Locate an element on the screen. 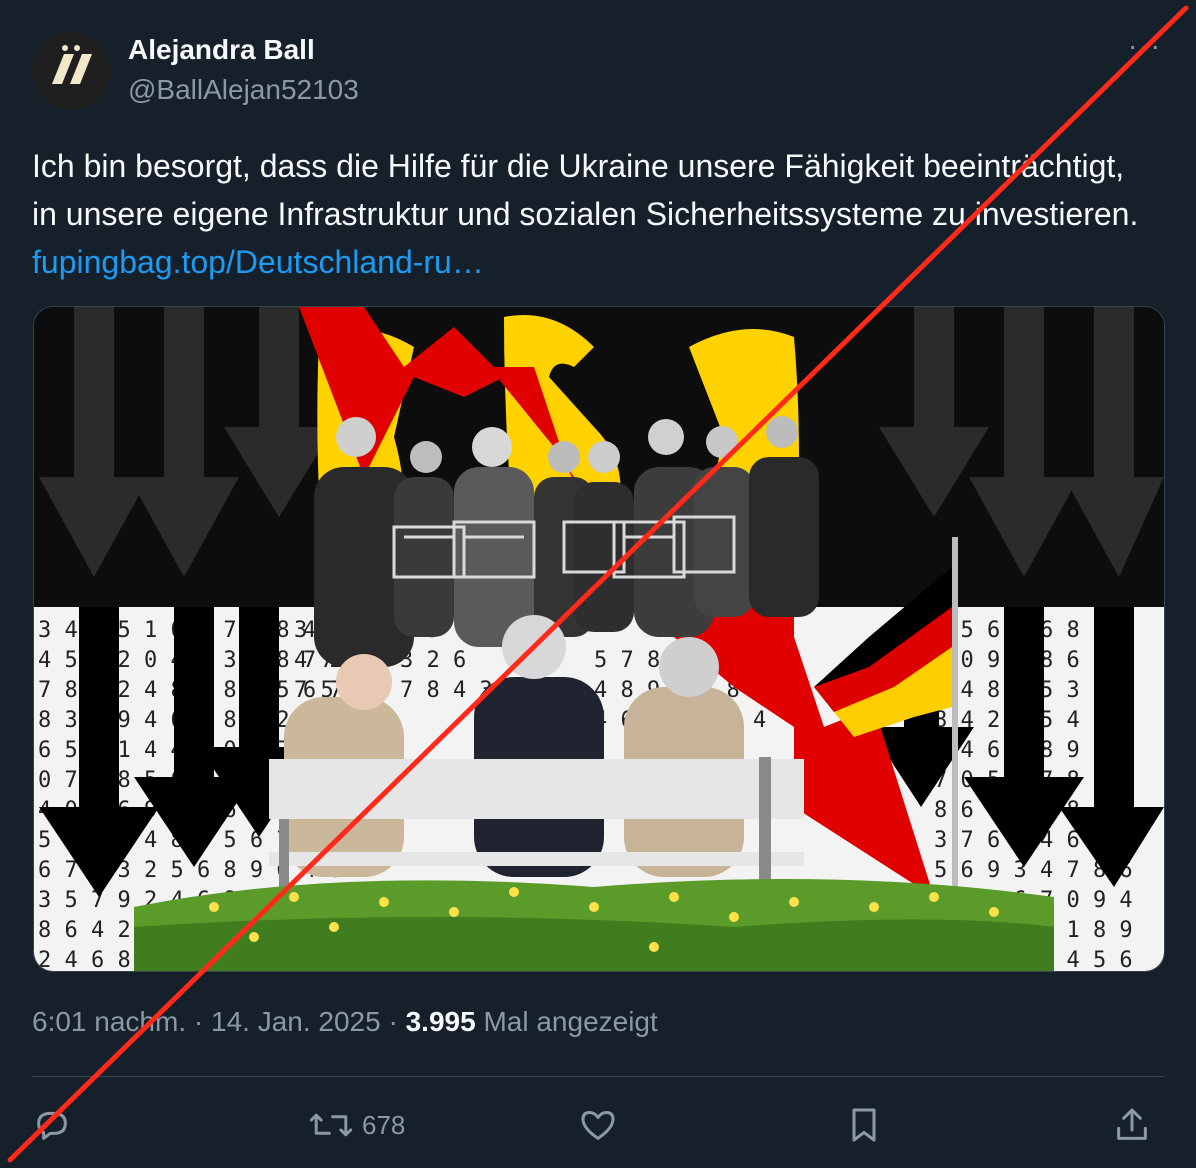  bookmark-button is located at coordinates (864, 1125).